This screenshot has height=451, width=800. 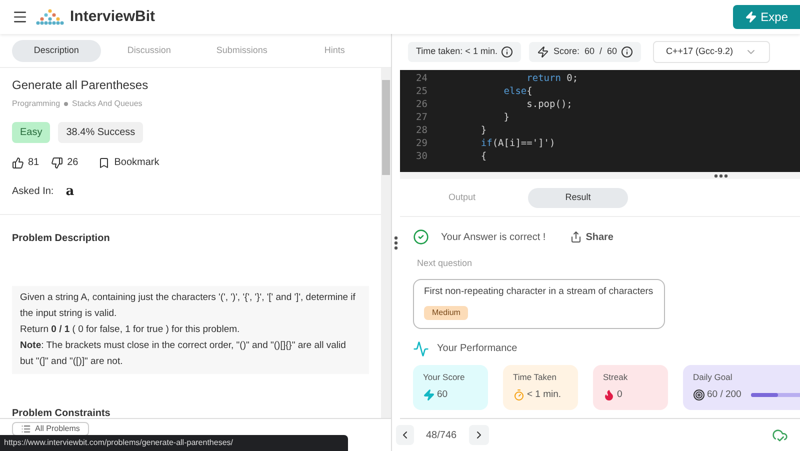 I want to click on bookmark-button: Bookmark, so click(x=129, y=162).